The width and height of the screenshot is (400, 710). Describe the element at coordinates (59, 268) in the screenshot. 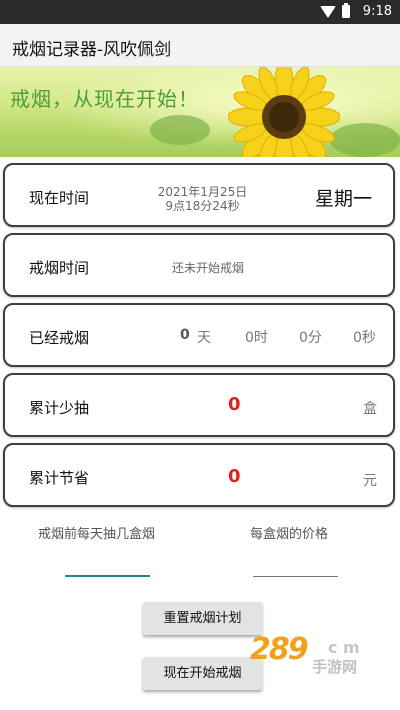

I see `quit-time-label: 戒烟时间` at that location.